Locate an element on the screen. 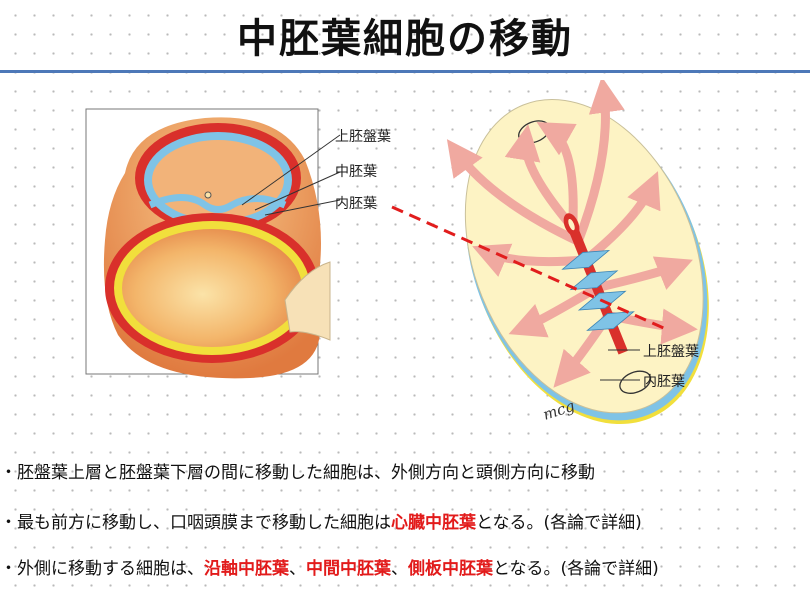  bullet-item-3: ・外側に移動する細胞は、沿軸中胚葉、中間中胚葉、側板中胚葉となる。(各論で詳細) is located at coordinates (329, 566).